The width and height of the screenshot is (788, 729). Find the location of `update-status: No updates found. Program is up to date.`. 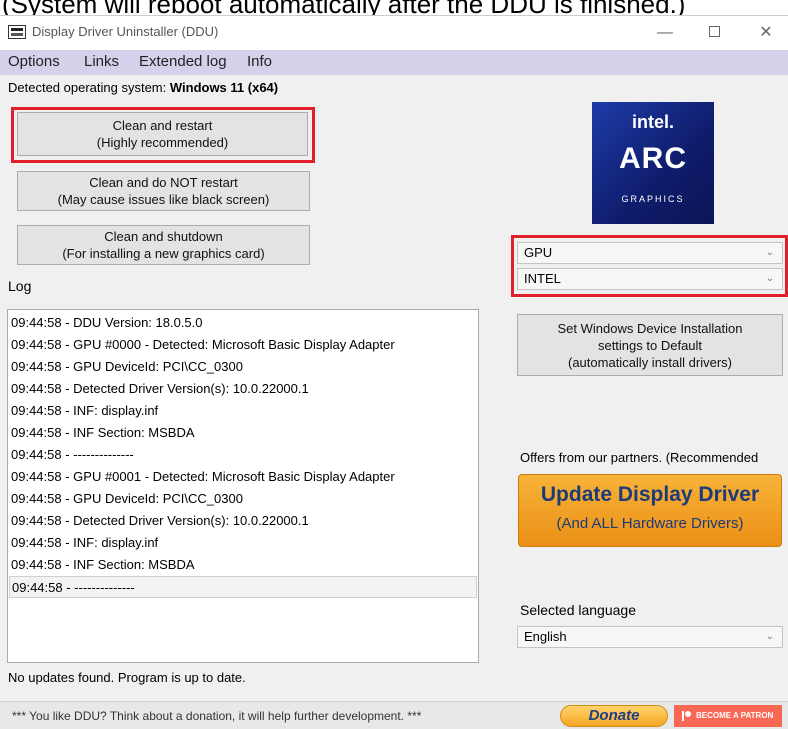

update-status: No updates found. Program is up to date. is located at coordinates (127, 677).